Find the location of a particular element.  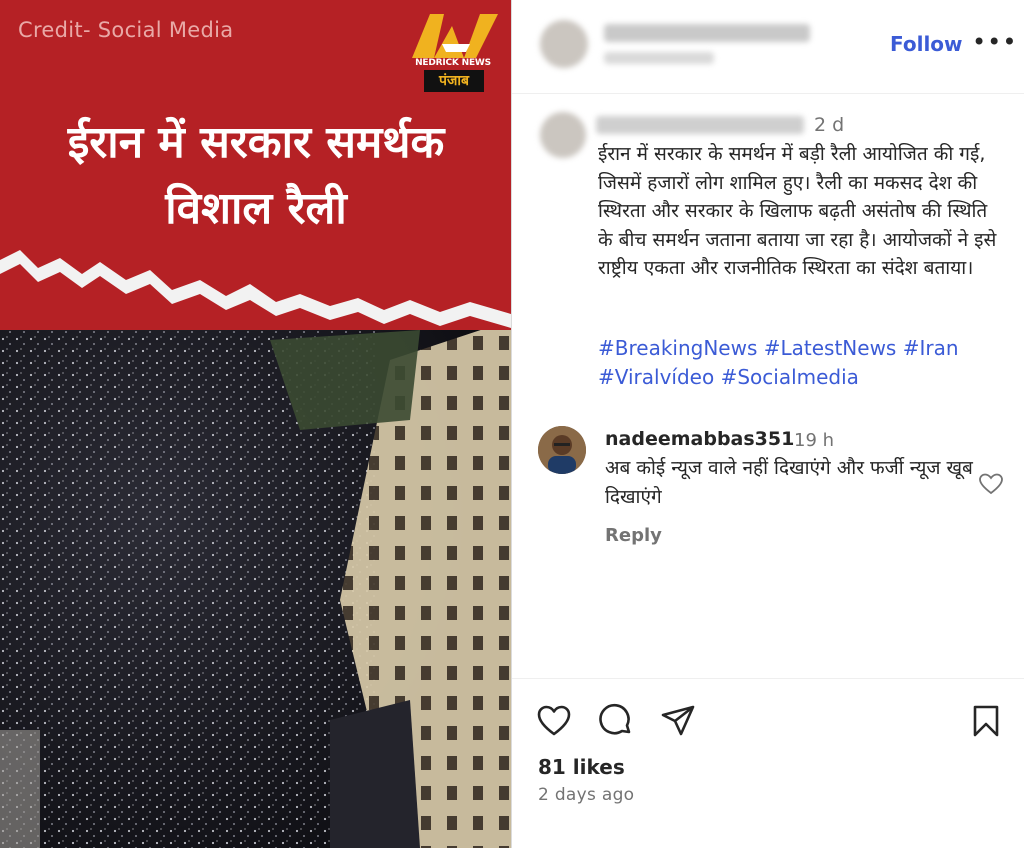

author-avatar is located at coordinates (564, 44).